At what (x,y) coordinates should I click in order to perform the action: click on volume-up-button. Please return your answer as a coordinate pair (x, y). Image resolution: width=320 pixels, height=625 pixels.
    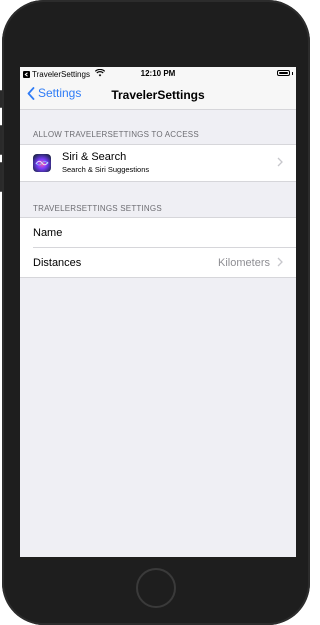
    Looking at the image, I should click on (1, 140).